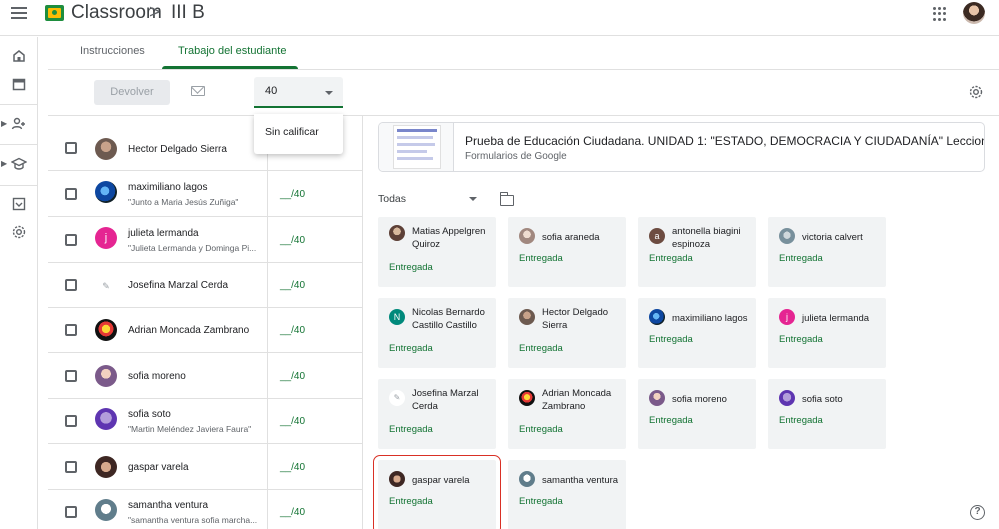 This screenshot has width=999, height=529. Describe the element at coordinates (271, 91) in the screenshot. I see `points-value: 40` at that location.